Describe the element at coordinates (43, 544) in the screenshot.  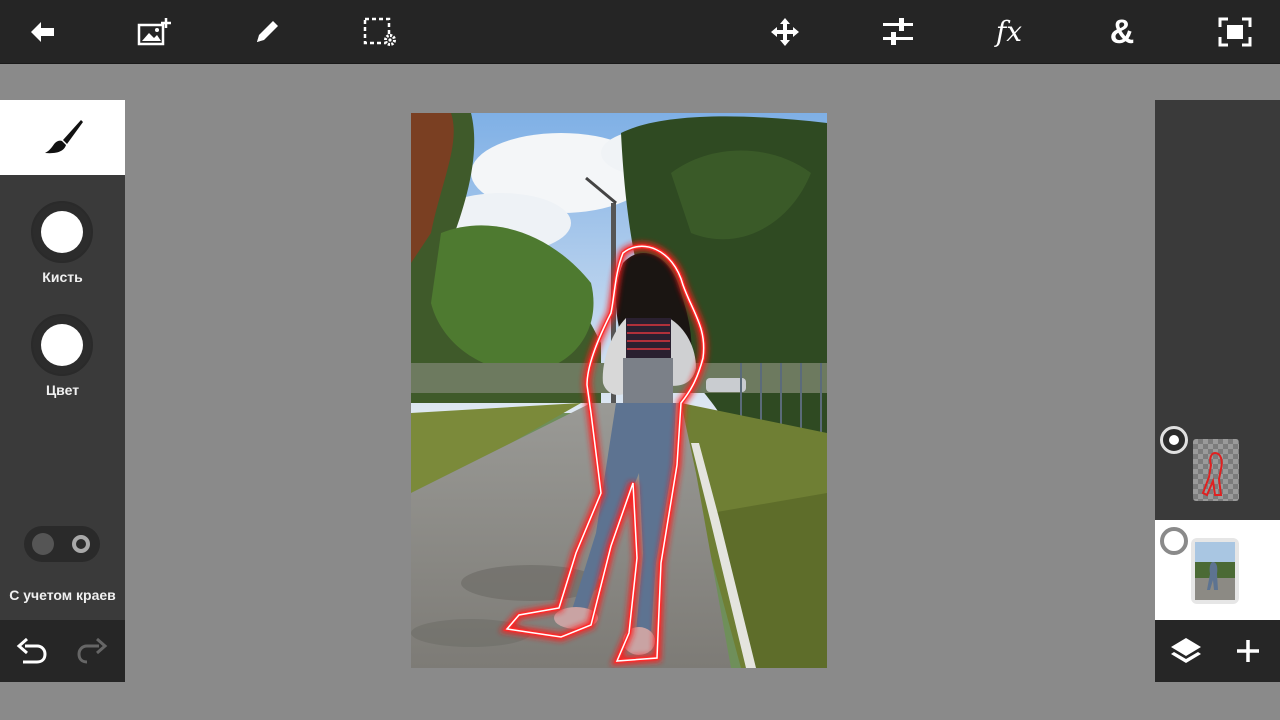
I see `toggle-knob` at that location.